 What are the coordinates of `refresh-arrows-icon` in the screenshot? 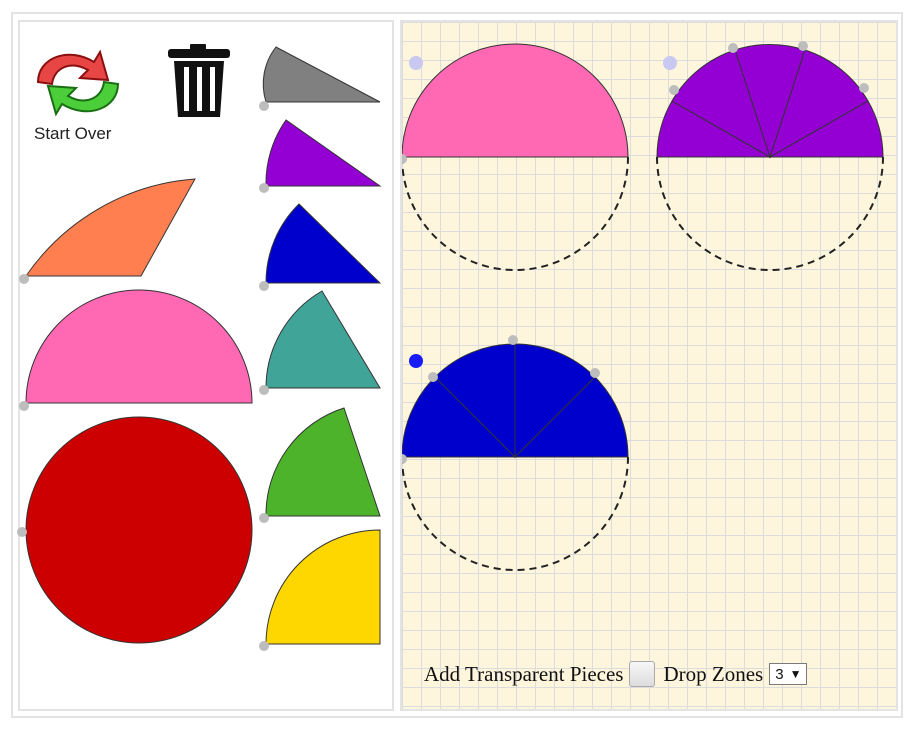 It's located at (78, 83).